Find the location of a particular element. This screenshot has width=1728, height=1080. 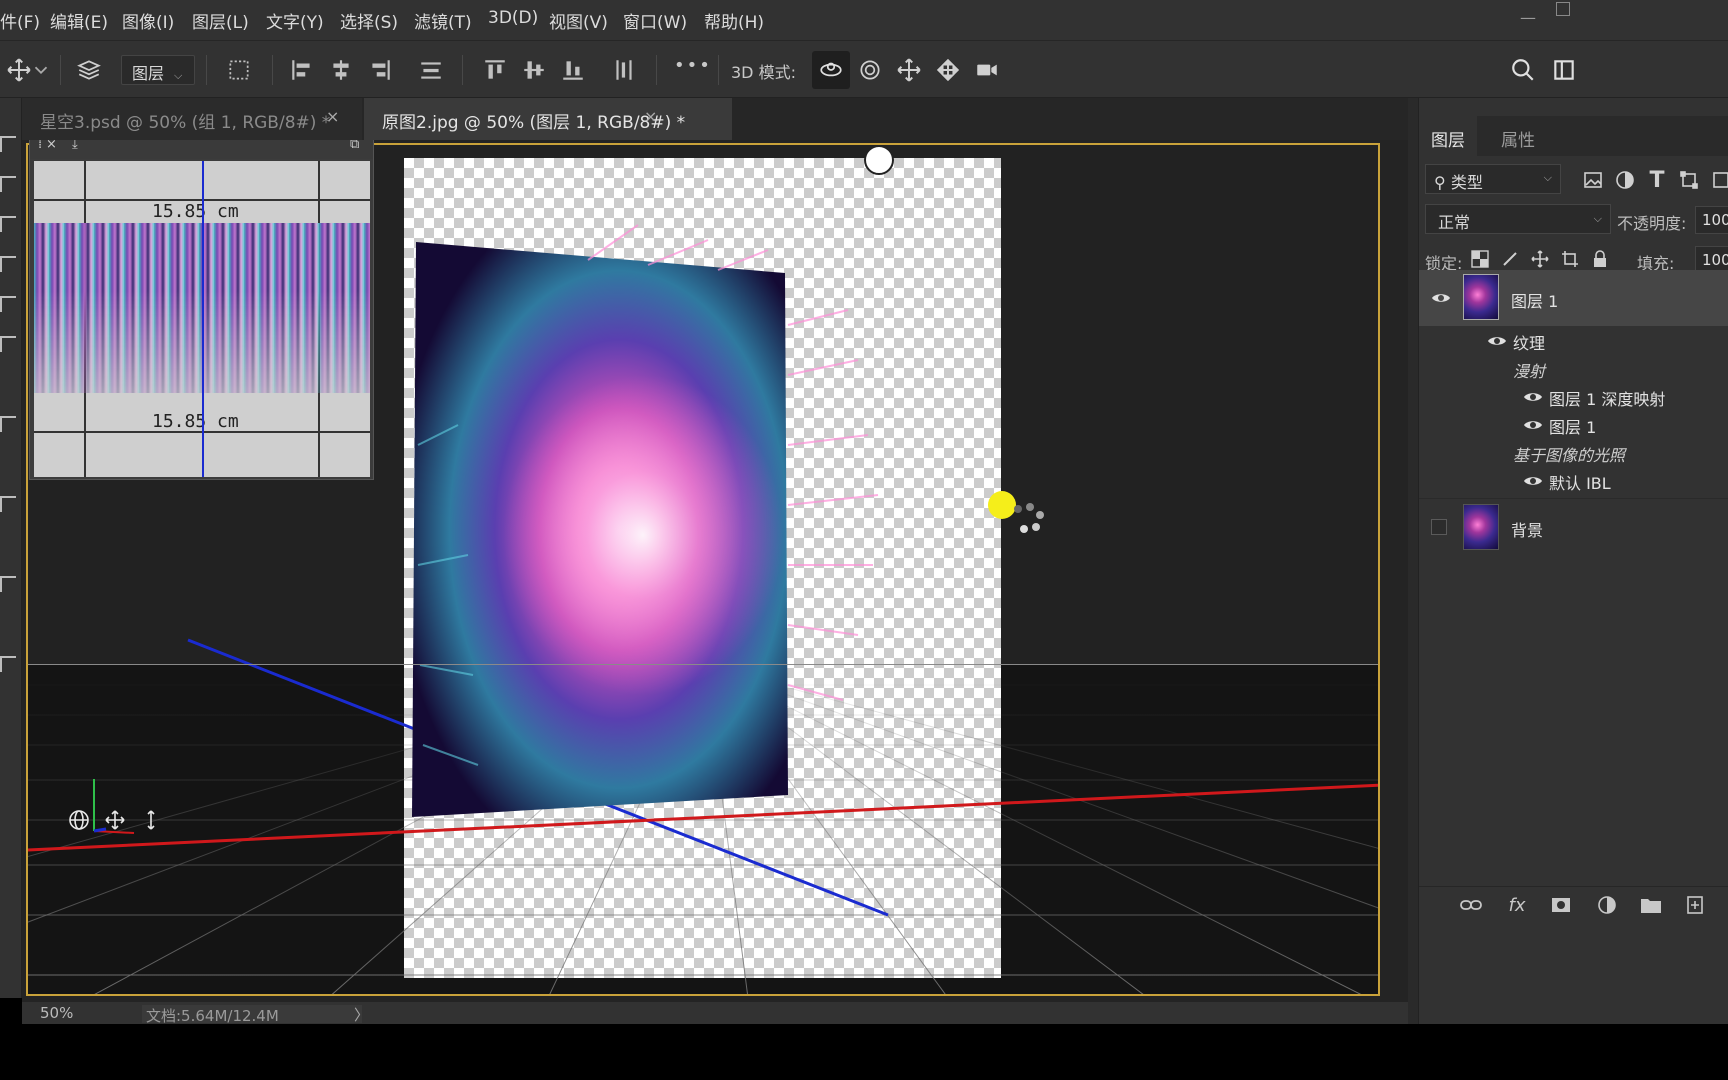

status-more-button: 〉 is located at coordinates (361, 1014).